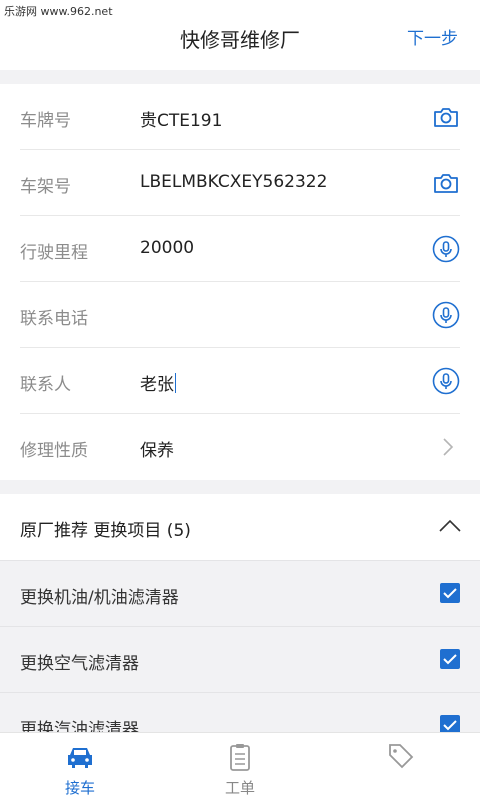 This screenshot has height=800, width=480. I want to click on form-row-repair-type: 修理性质 保养, so click(240, 447).